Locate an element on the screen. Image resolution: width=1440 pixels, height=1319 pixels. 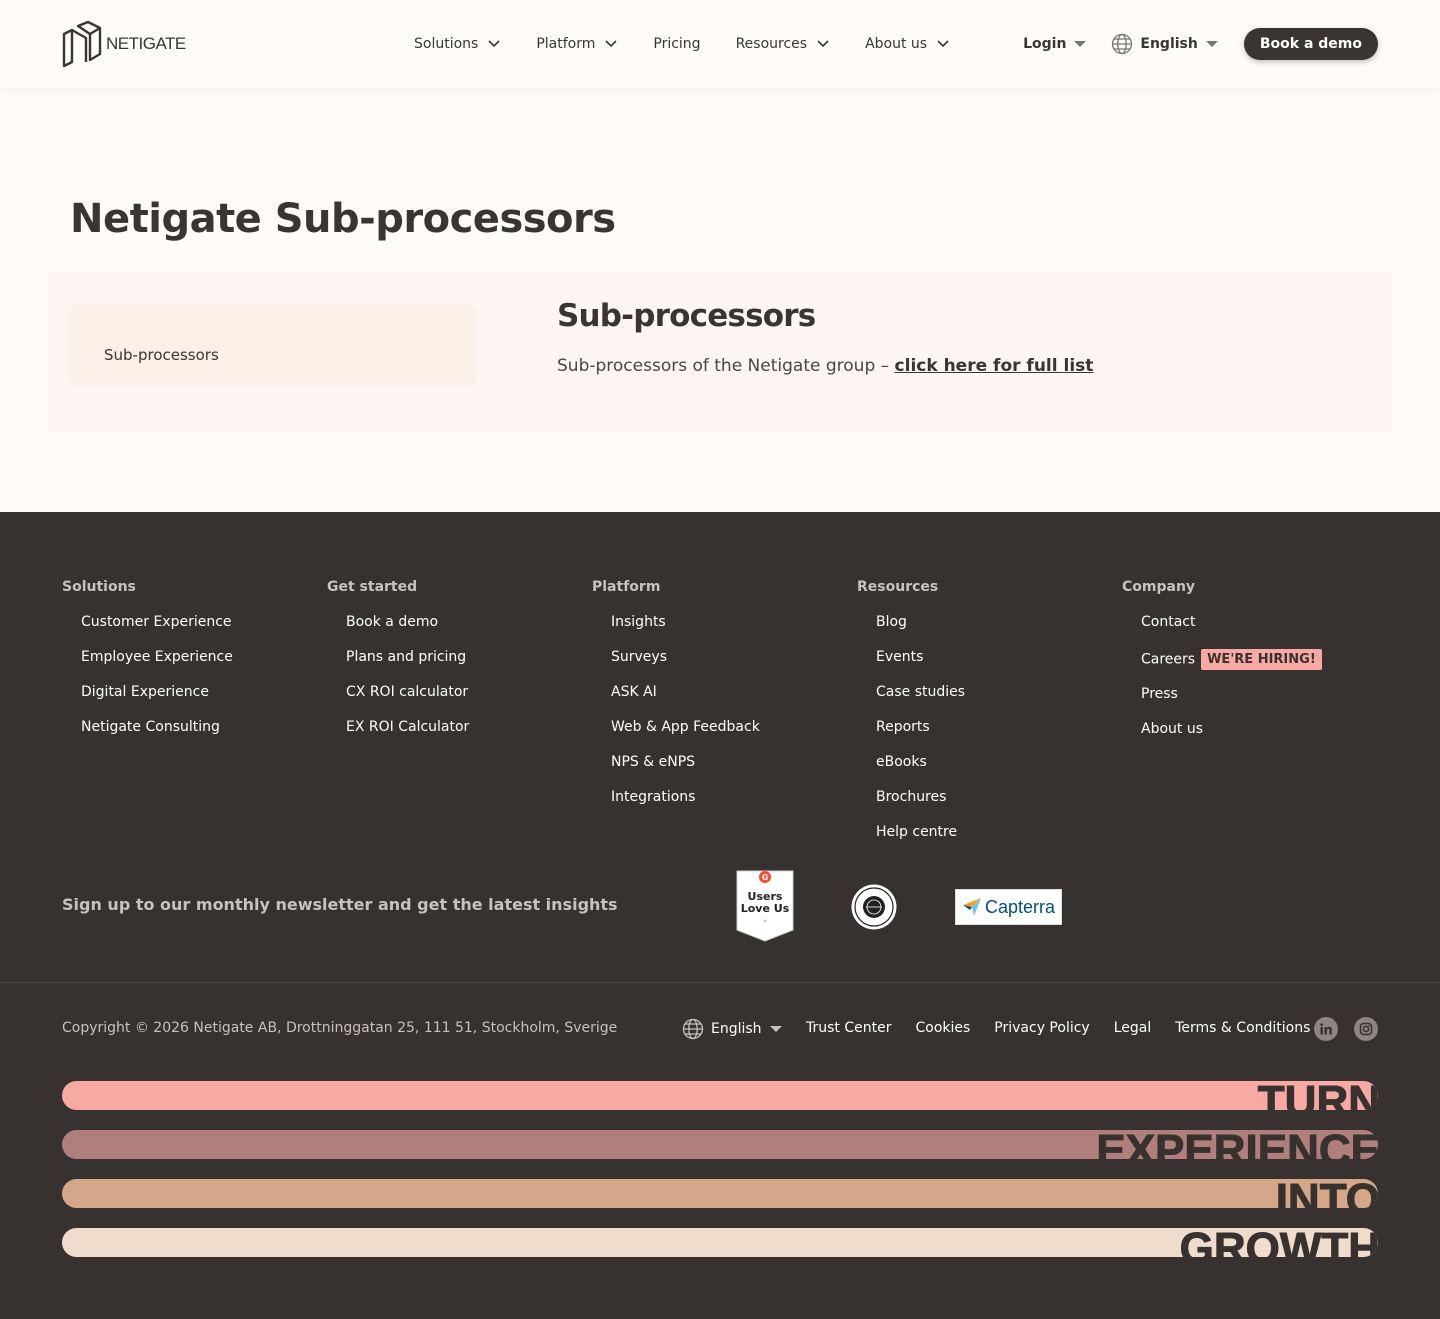
footer-column-title: Solutions is located at coordinates (99, 587).